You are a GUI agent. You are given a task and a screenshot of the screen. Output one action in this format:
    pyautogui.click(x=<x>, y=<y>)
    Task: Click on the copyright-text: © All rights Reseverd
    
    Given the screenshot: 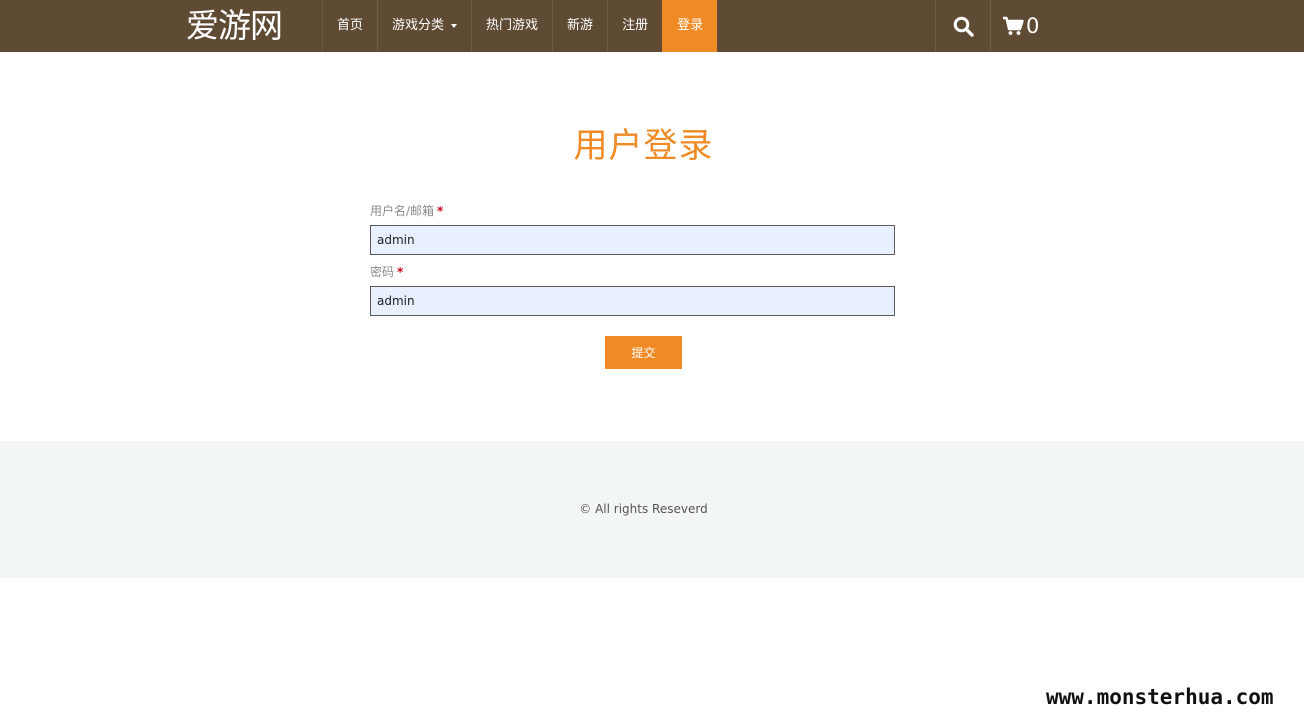 What is the action you would take?
    pyautogui.click(x=643, y=509)
    